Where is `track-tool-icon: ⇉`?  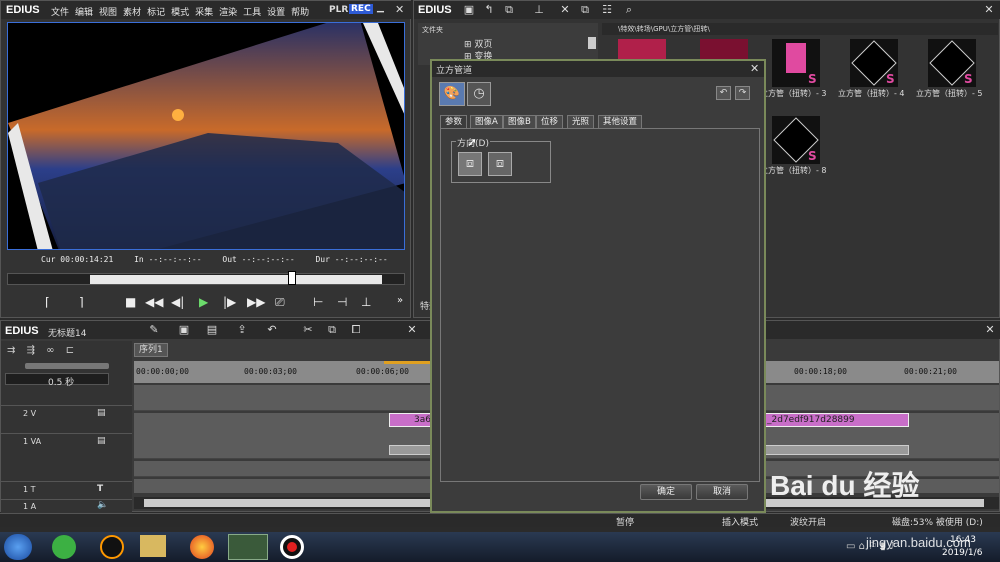 track-tool-icon: ⇉ is located at coordinates (11, 350).